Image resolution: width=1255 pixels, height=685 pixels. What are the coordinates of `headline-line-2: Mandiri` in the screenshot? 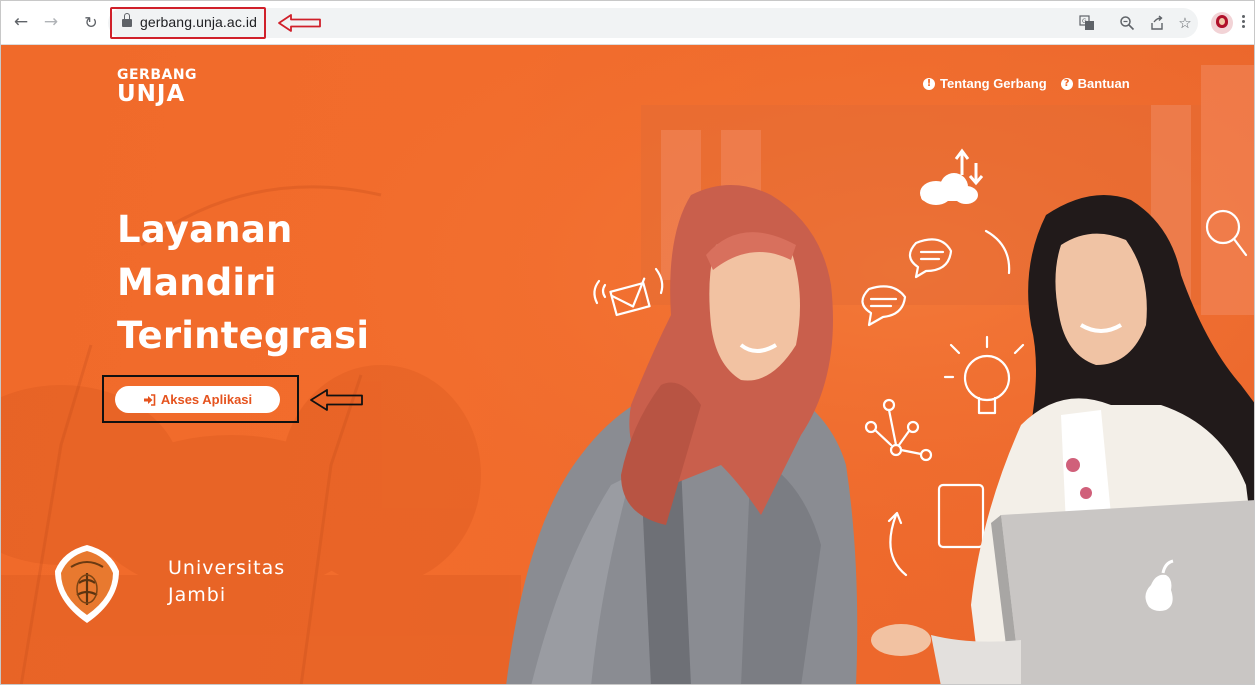 It's located at (197, 282).